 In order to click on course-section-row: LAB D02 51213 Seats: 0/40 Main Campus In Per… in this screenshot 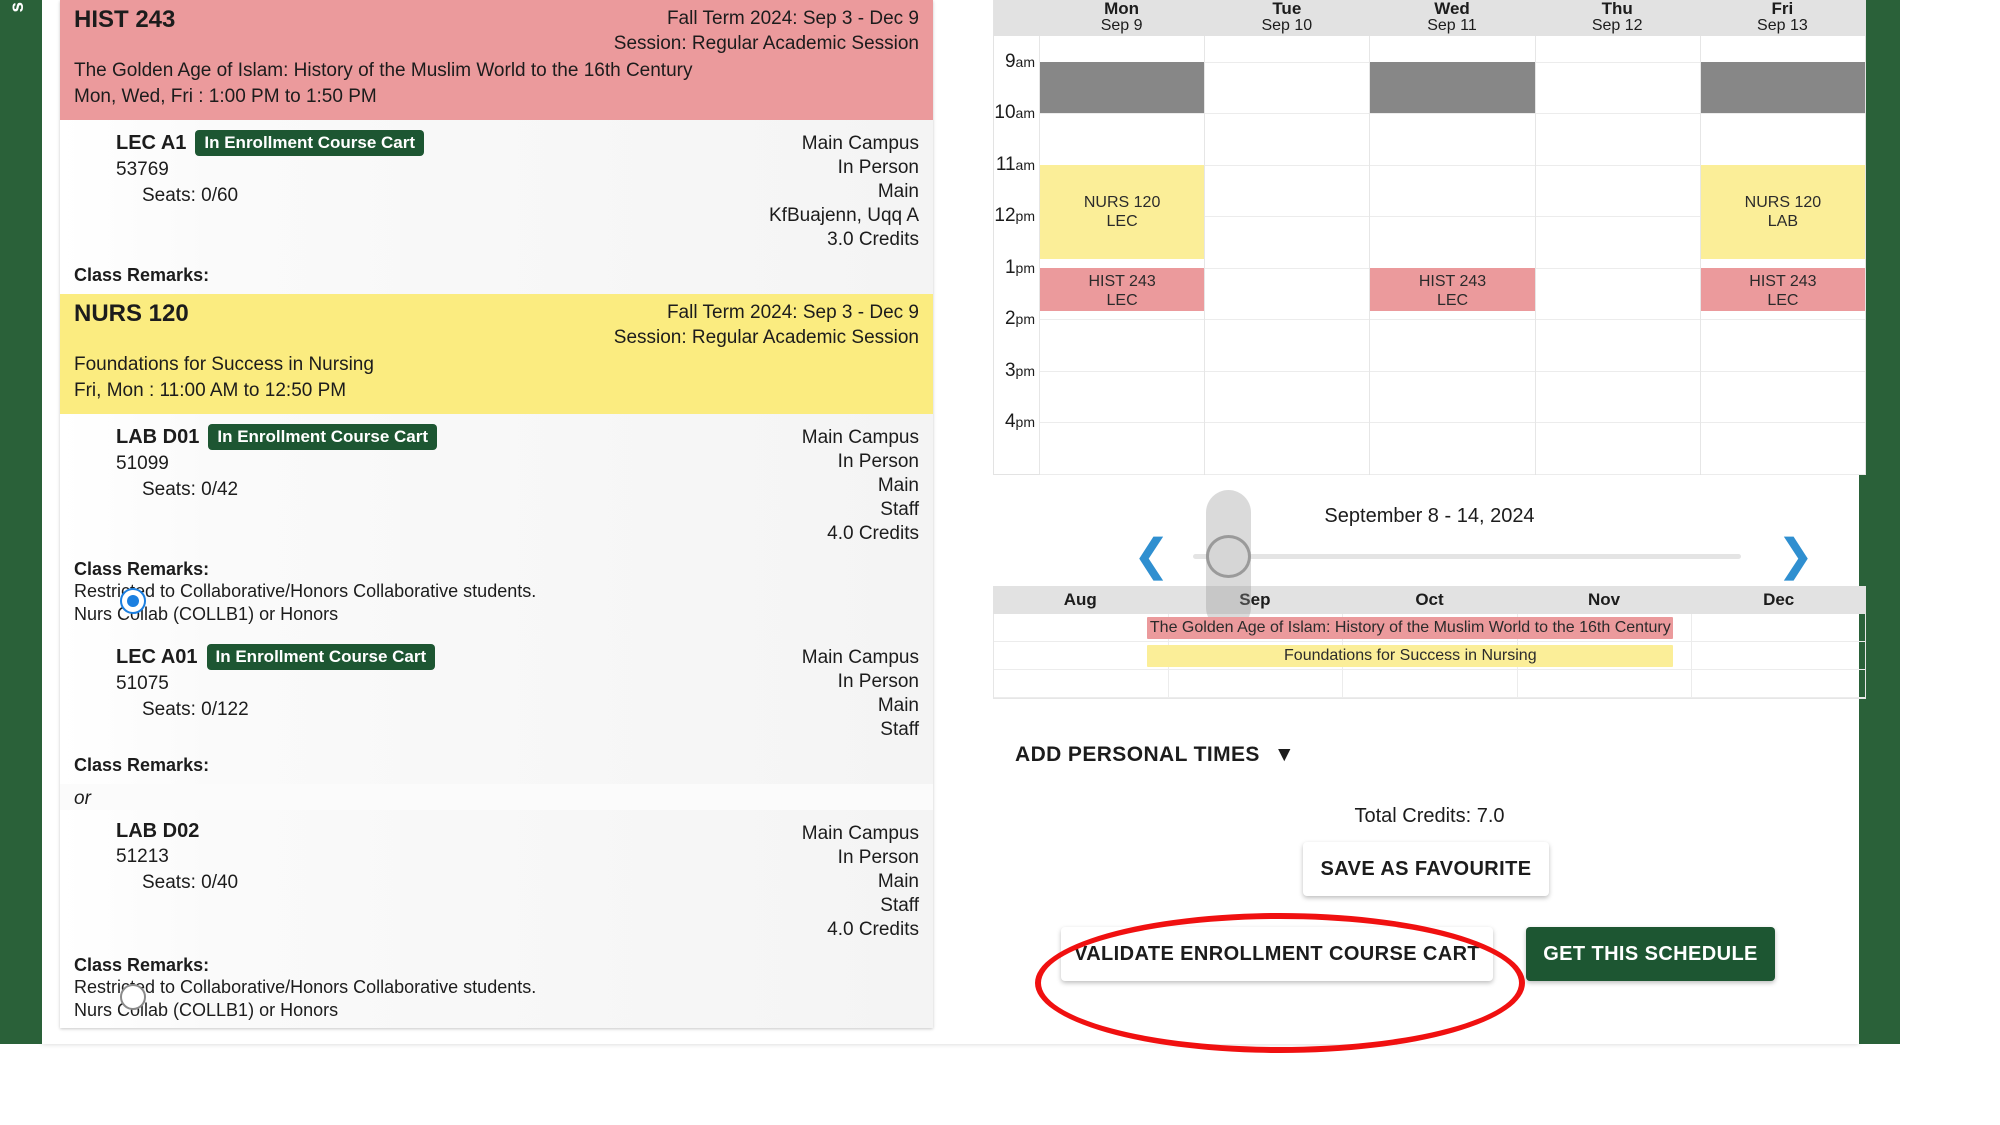, I will do `click(496, 919)`.